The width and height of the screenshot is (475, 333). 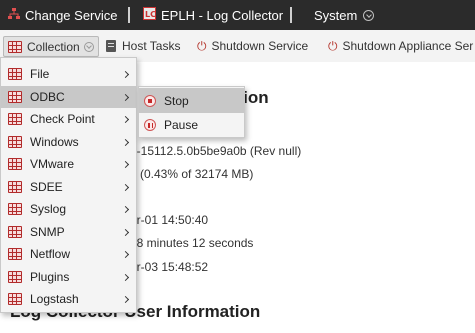 What do you see at coordinates (50, 276) in the screenshot?
I see `menu-item-label: Plugins` at bounding box center [50, 276].